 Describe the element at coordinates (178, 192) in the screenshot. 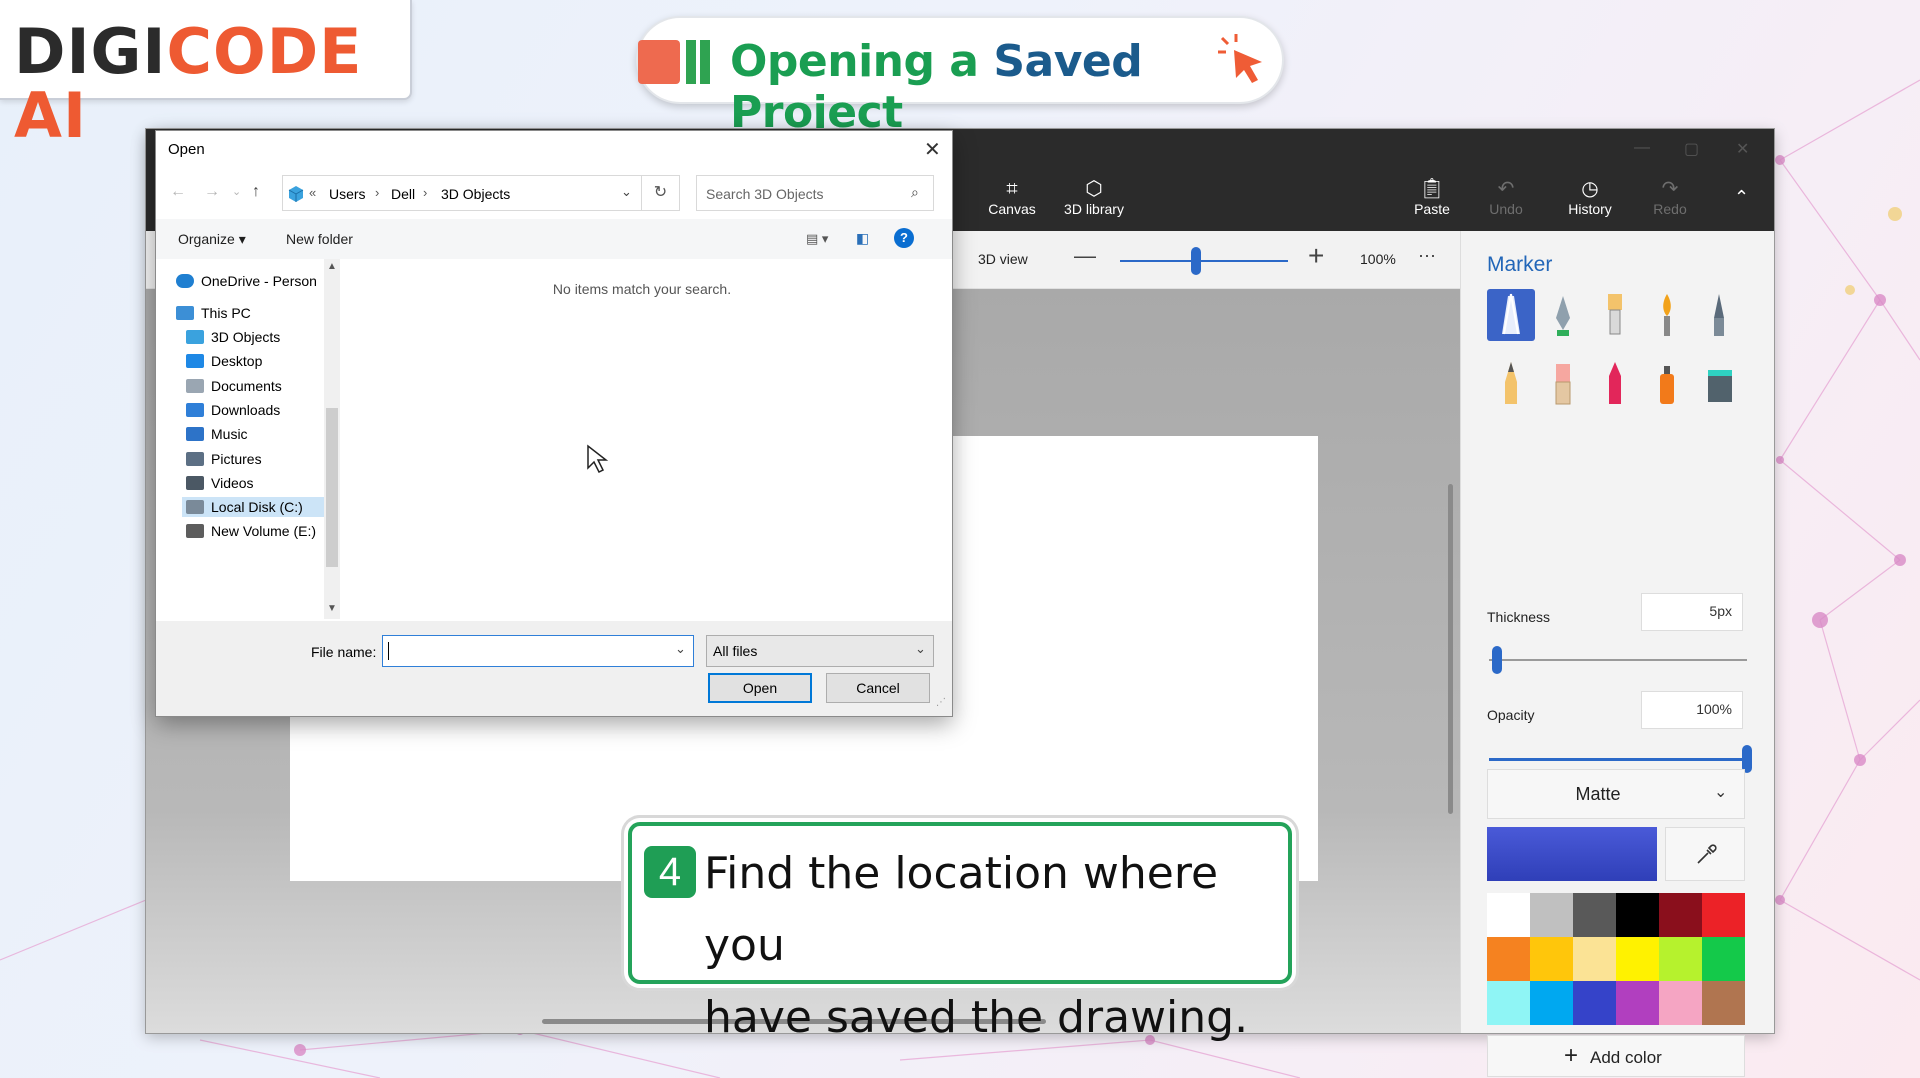

I see `back-arrow-icon: ←` at that location.